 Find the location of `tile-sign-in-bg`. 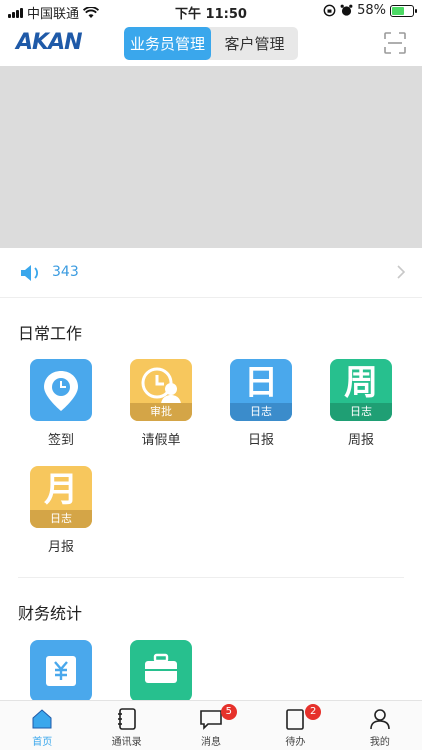

tile-sign-in-bg is located at coordinates (61, 390).